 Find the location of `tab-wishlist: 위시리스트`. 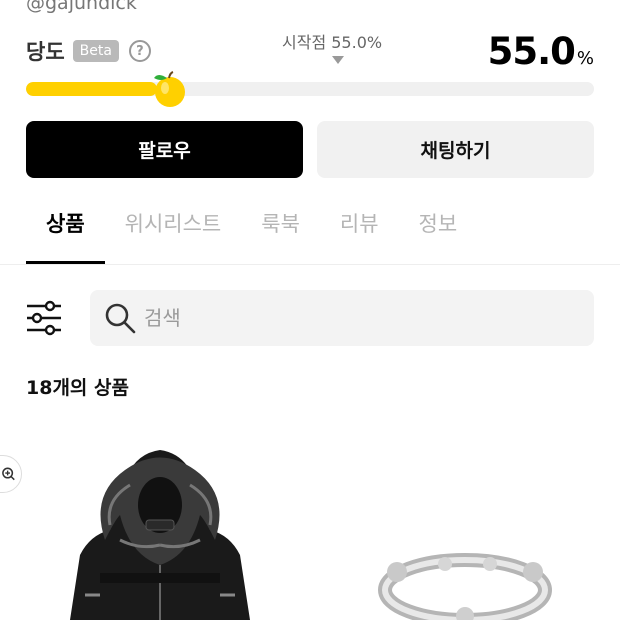

tab-wishlist: 위시리스트 is located at coordinates (173, 236).